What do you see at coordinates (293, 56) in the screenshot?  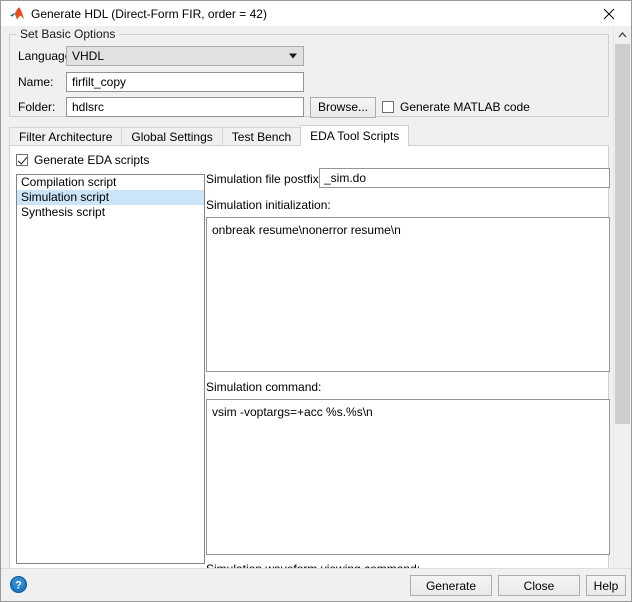 I see `chevron-down-icon` at bounding box center [293, 56].